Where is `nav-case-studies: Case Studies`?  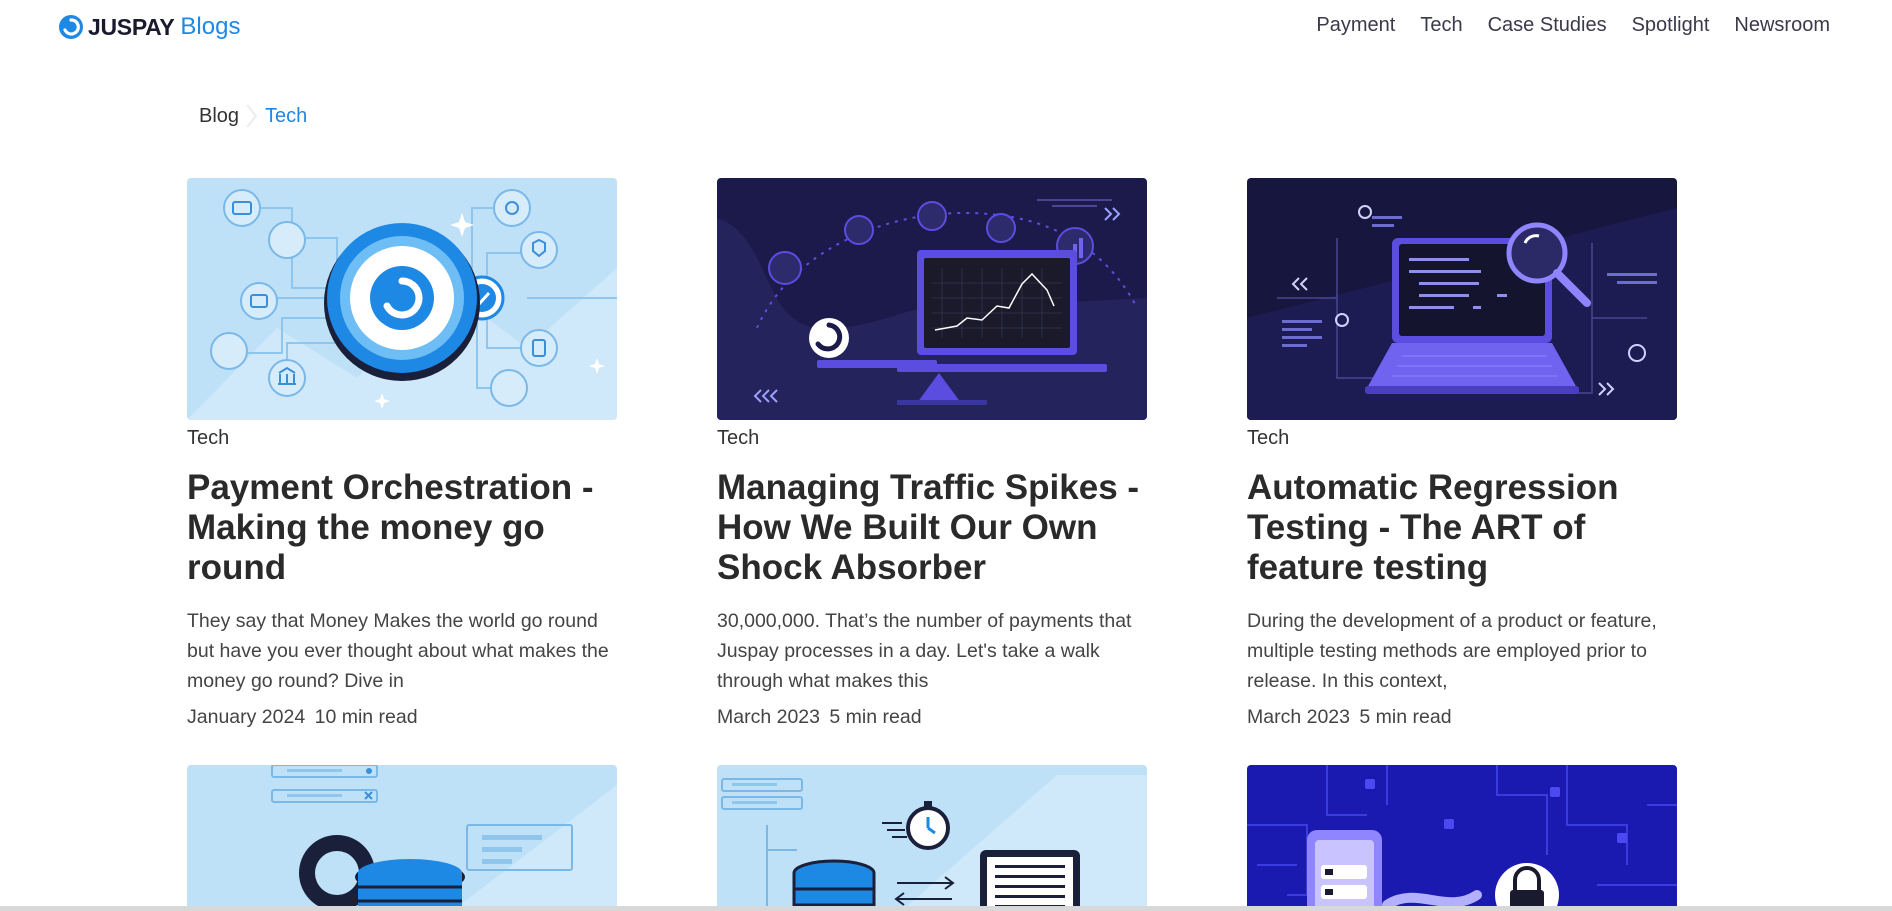
nav-case-studies: Case Studies is located at coordinates (1547, 25).